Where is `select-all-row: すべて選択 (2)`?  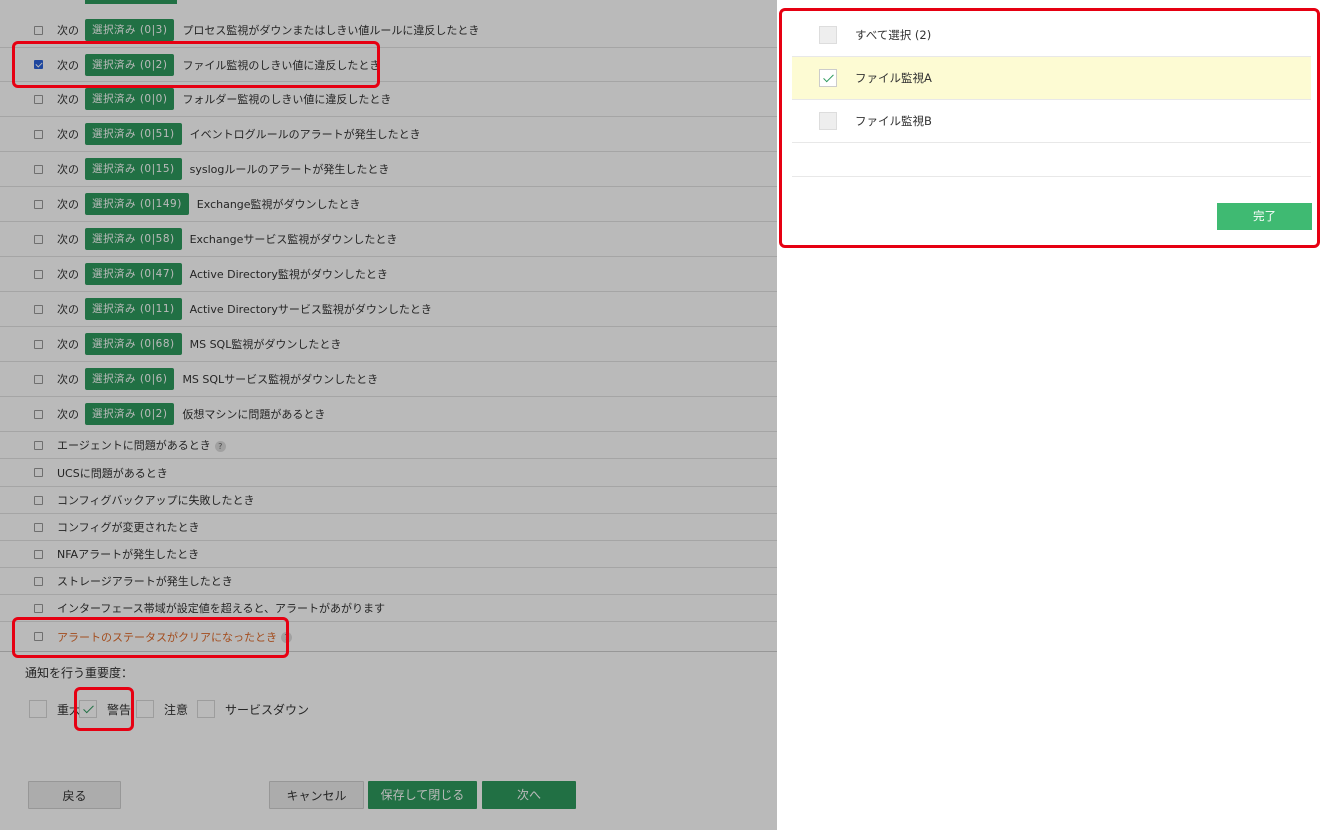
select-all-row: すべて選択 (2) is located at coordinates (1051, 35).